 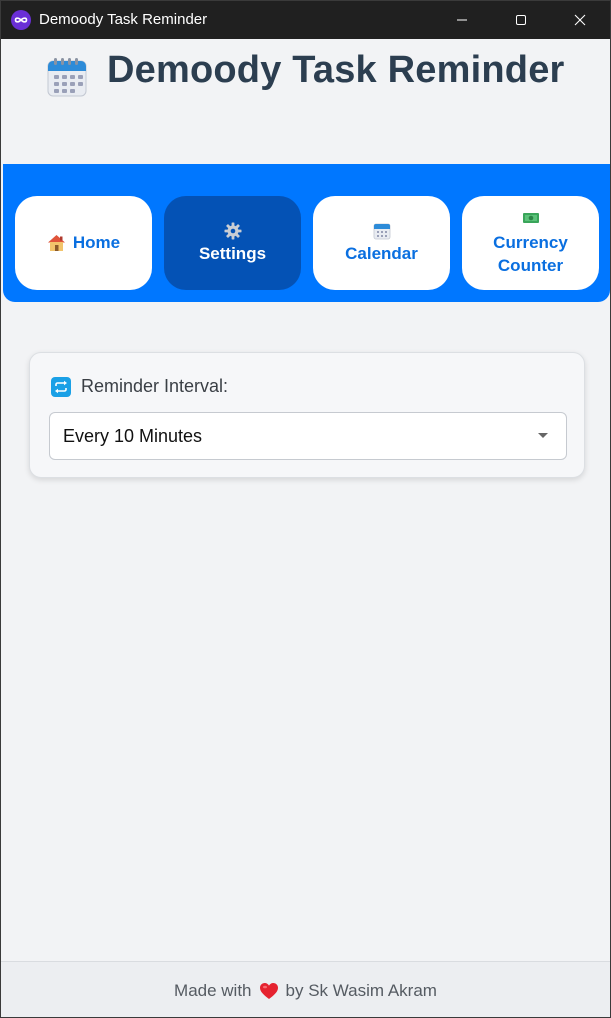 I want to click on footer: Made with by Sk Wasim Akram, so click(x=305, y=989).